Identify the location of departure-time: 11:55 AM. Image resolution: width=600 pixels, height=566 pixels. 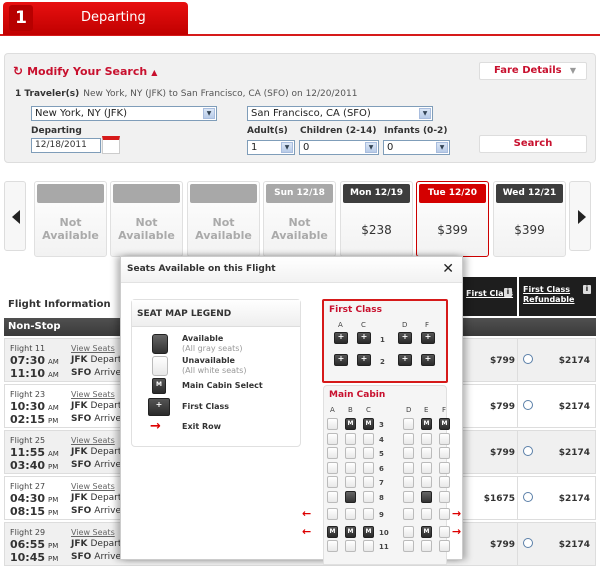
(34, 452).